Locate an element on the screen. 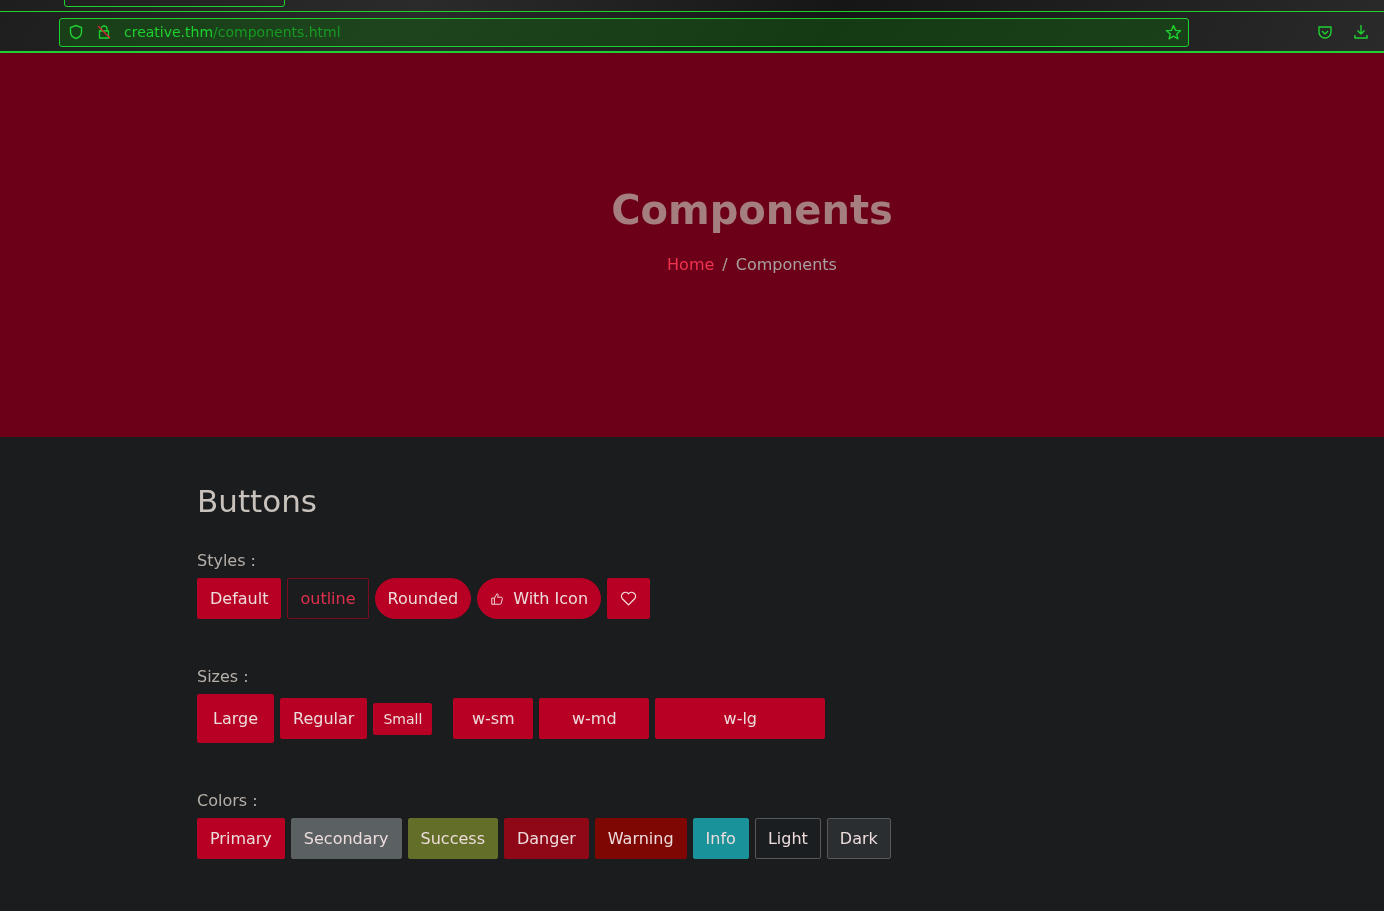  demo-button: Danger is located at coordinates (546, 838).